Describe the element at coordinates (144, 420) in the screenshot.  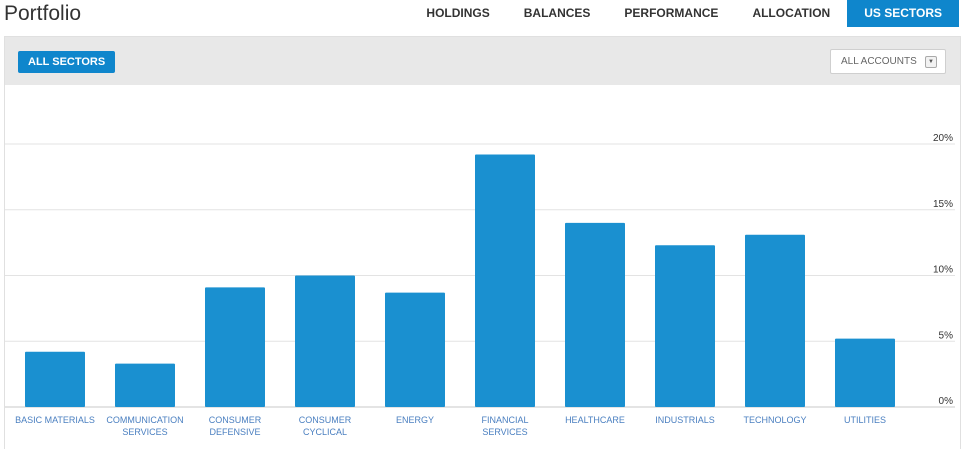
I see `x-tick-label: COMMUNICATION` at that location.